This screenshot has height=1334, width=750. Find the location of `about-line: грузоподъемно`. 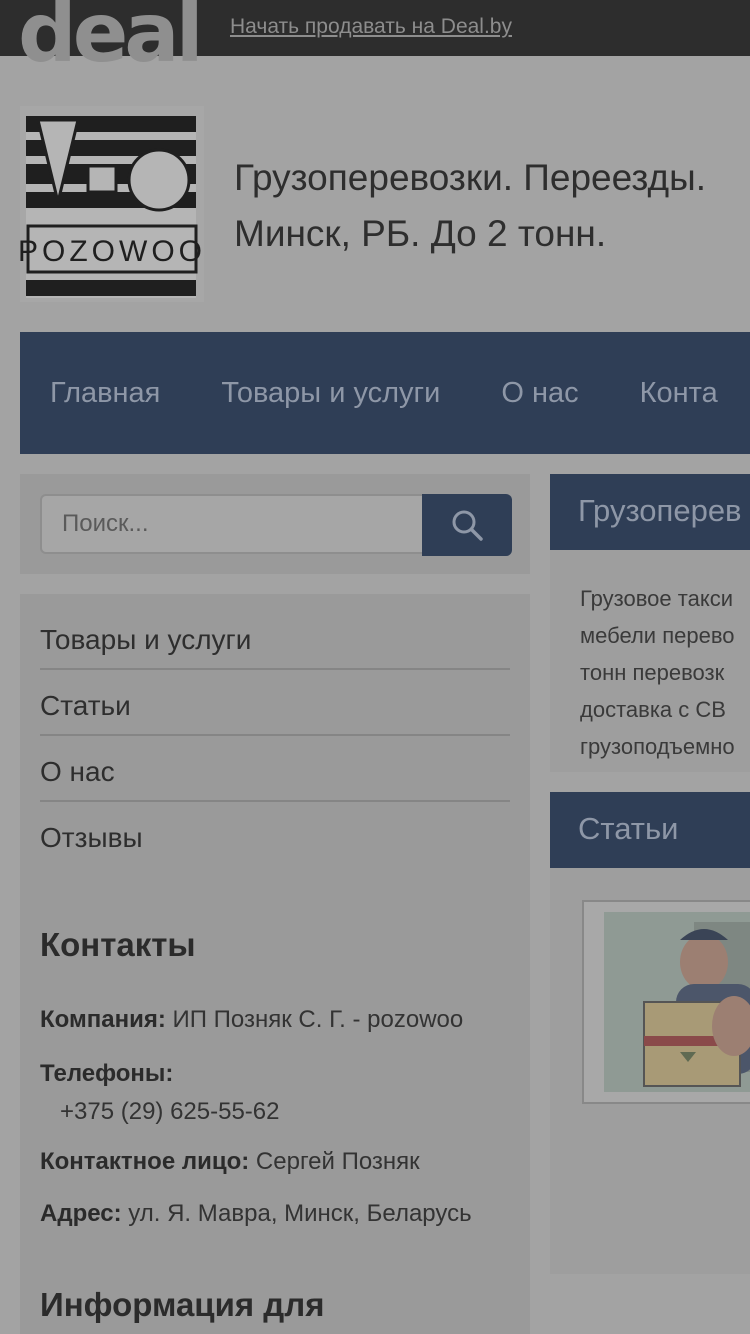

about-line: грузоподъемно is located at coordinates (657, 746).